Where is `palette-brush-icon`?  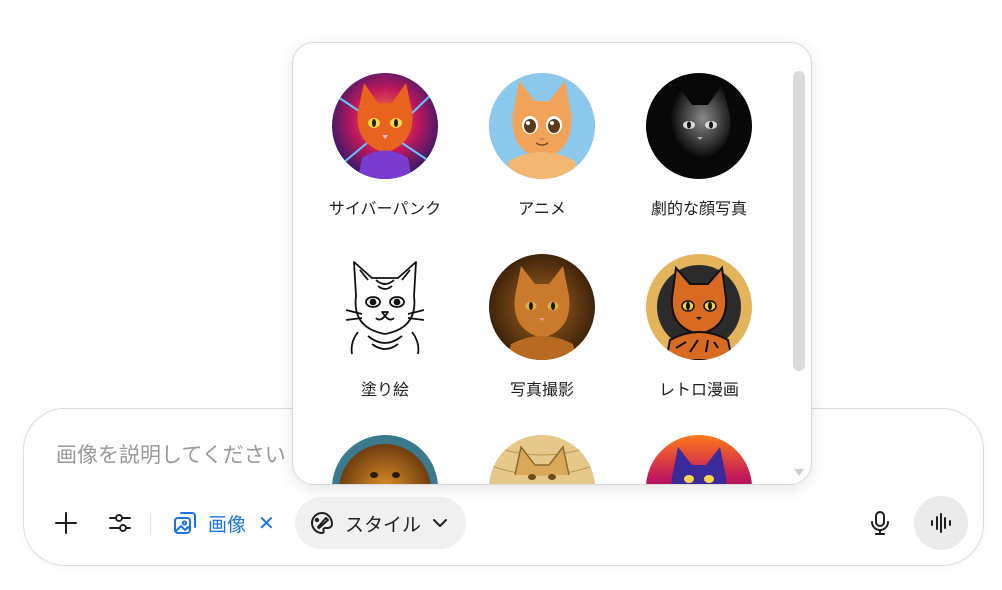
palette-brush-icon is located at coordinates (322, 523).